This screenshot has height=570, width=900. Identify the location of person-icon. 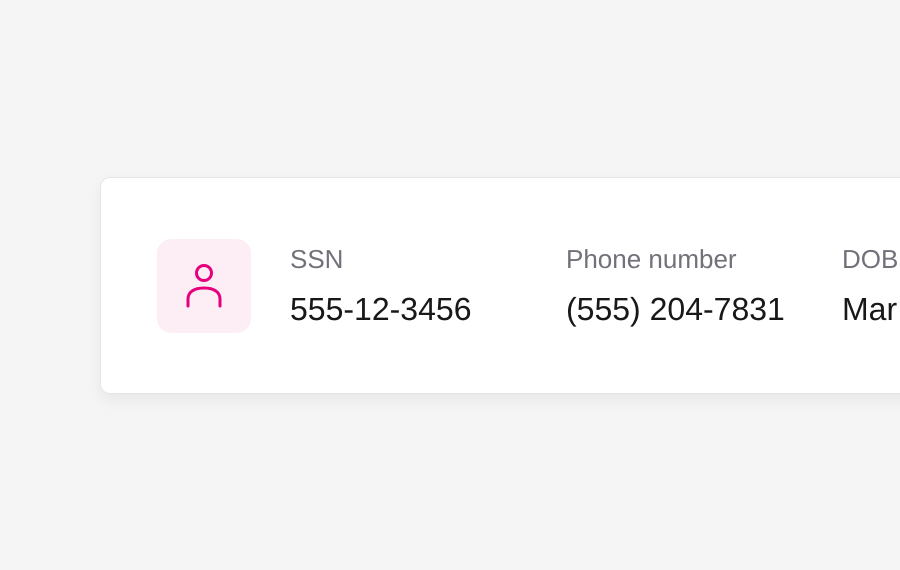
(204, 286).